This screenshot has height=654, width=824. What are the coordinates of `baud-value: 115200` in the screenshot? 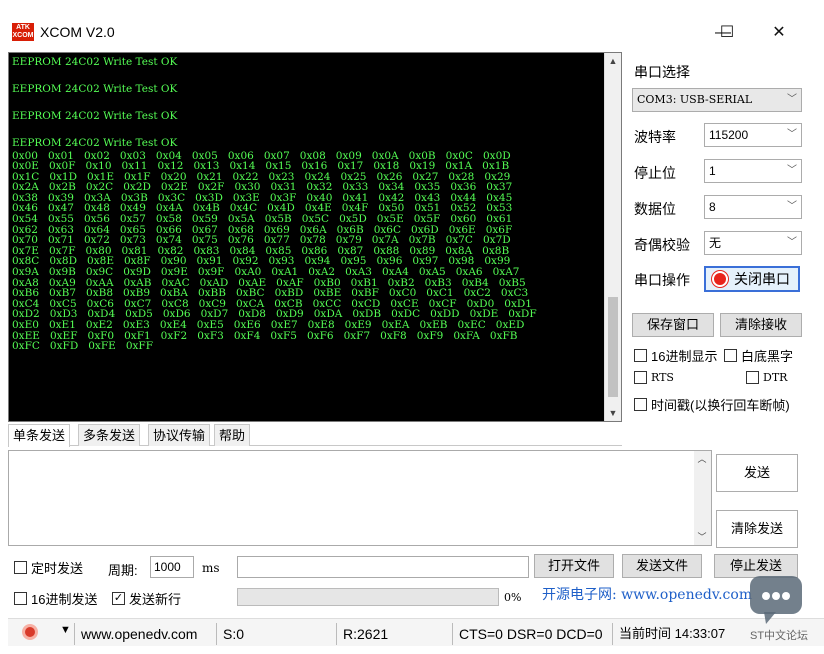 It's located at (729, 135).